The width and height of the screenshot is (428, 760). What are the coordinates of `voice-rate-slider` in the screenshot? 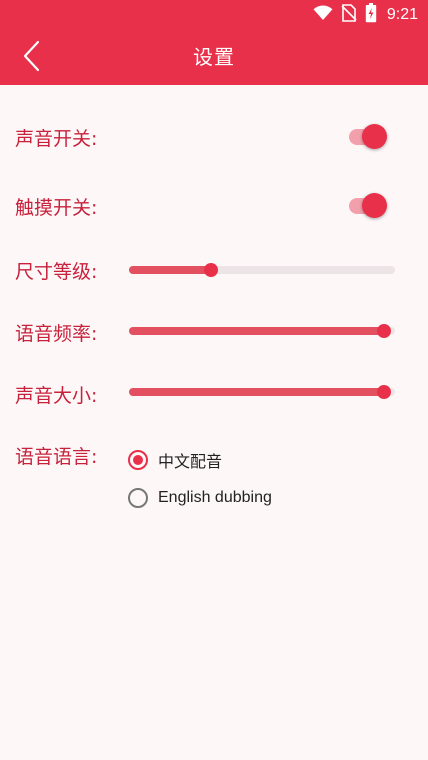 It's located at (262, 331).